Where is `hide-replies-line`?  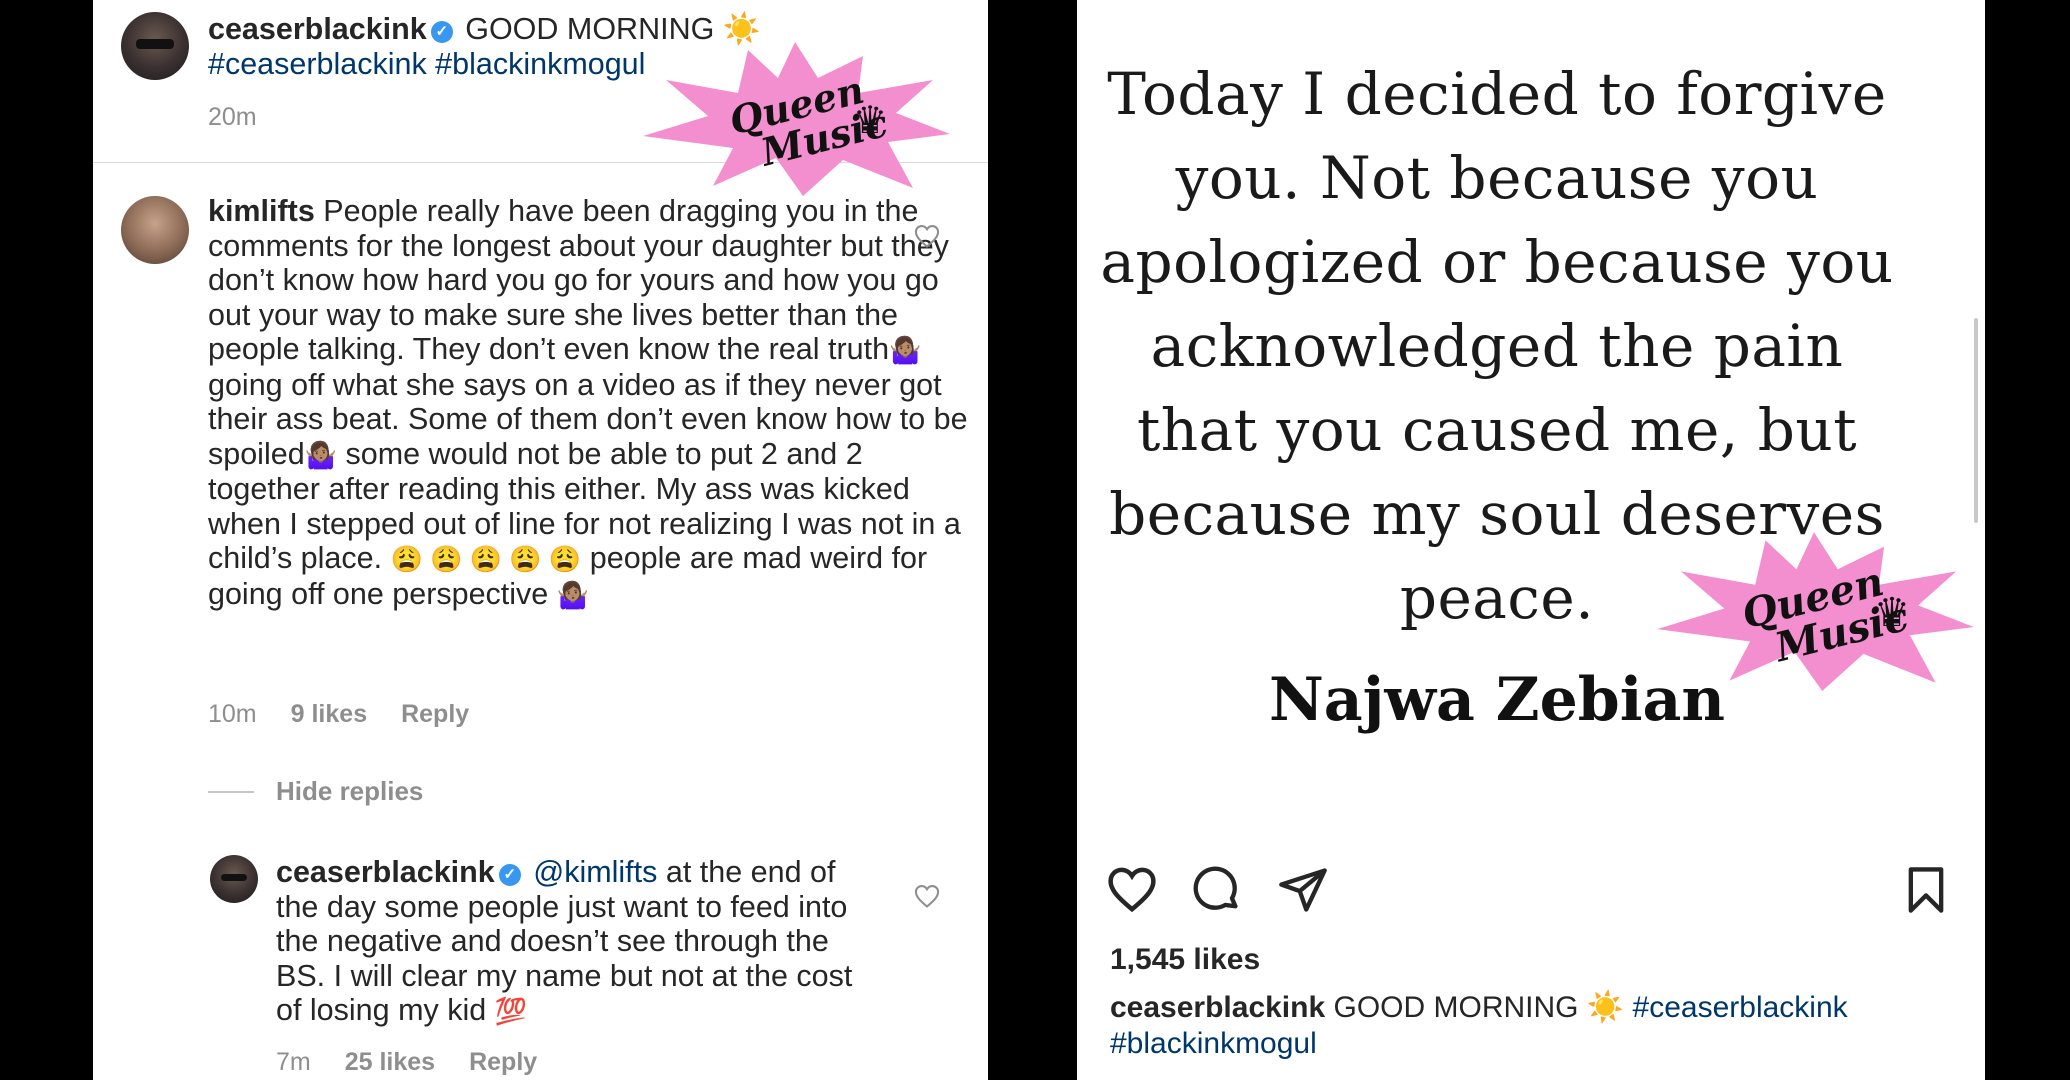 hide-replies-line is located at coordinates (231, 792).